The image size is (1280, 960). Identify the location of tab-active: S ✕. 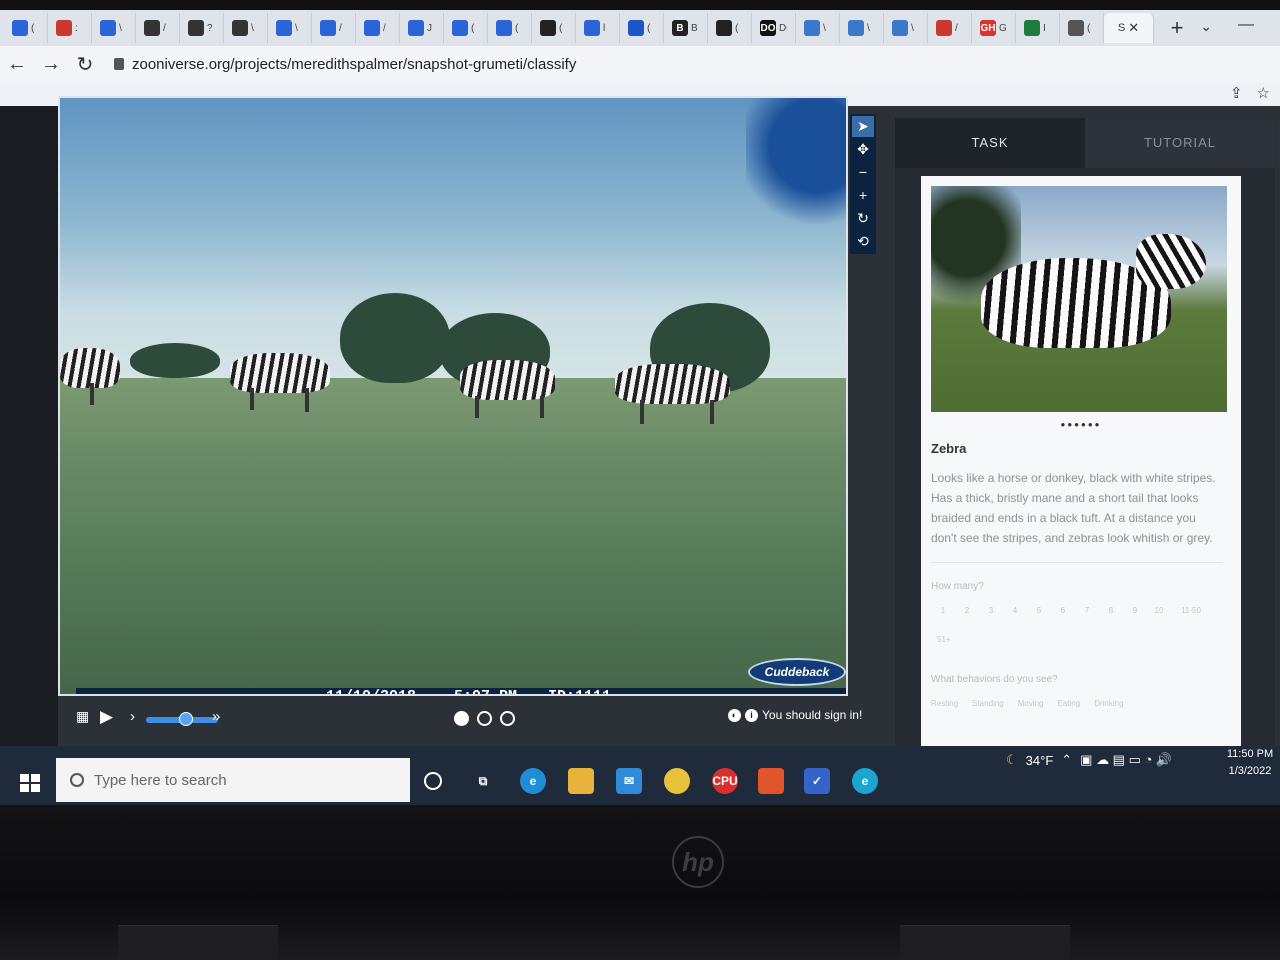
(1129, 28).